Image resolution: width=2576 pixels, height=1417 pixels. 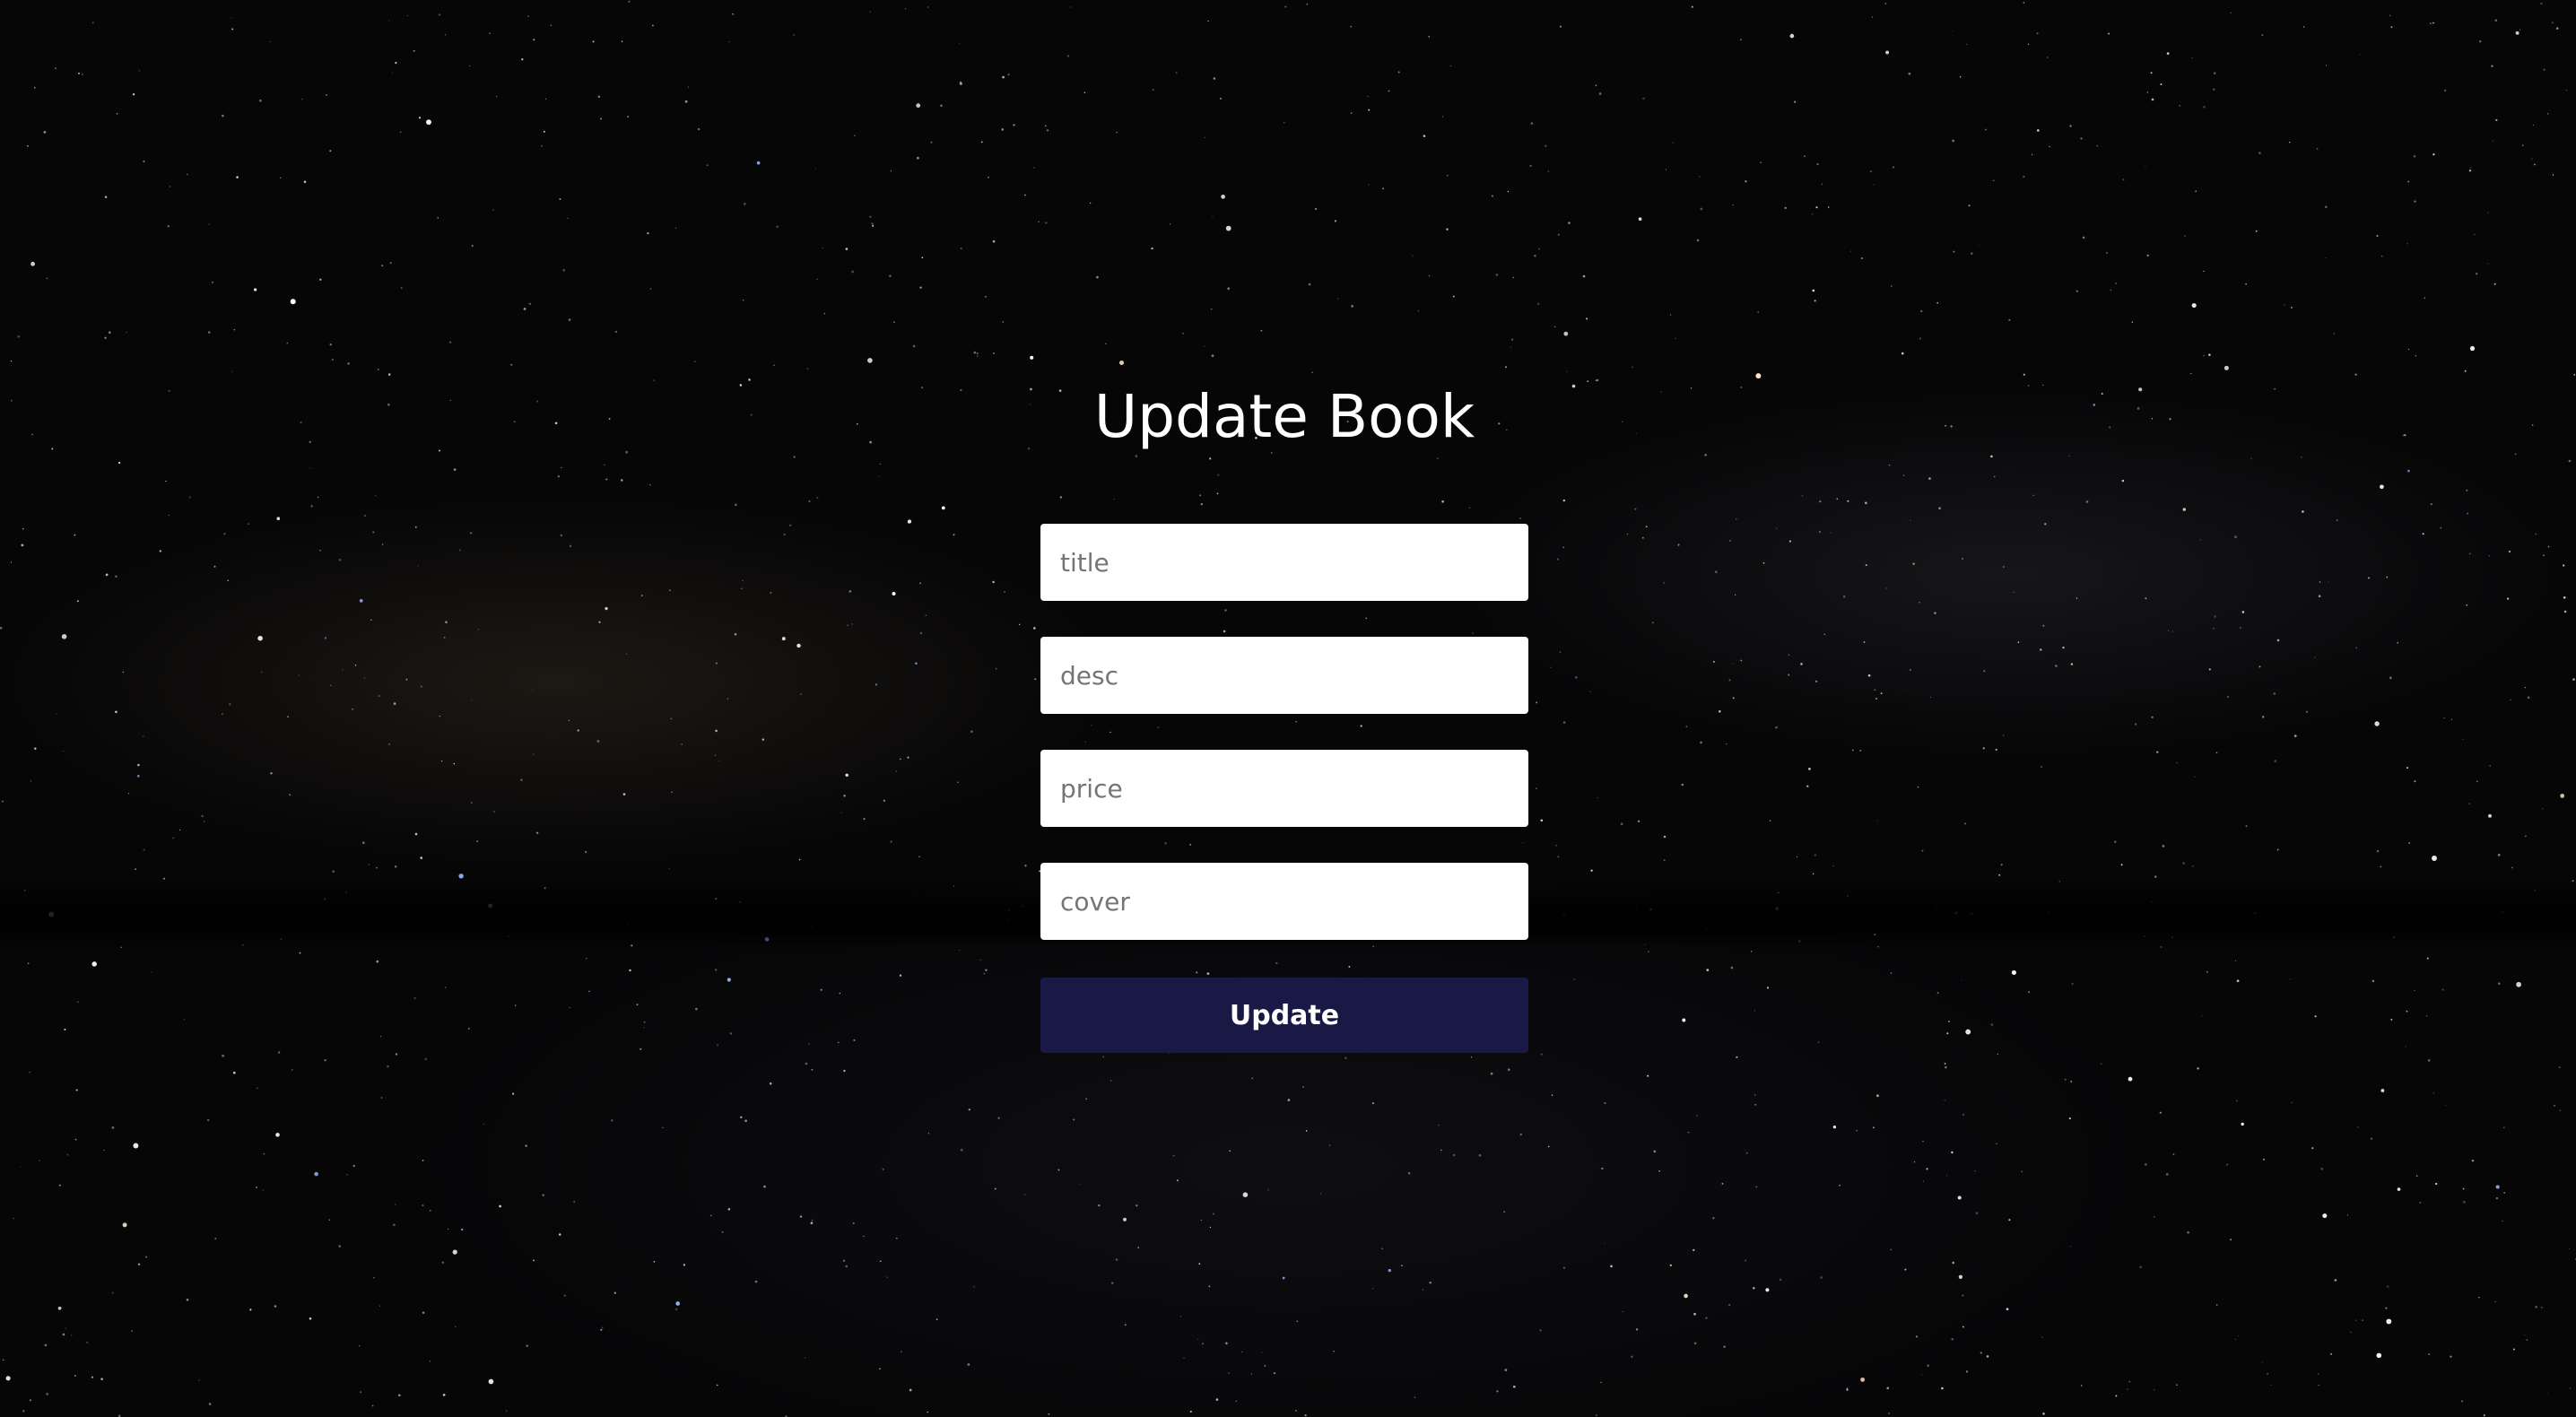 What do you see at coordinates (1284, 563) in the screenshot?
I see `title-input` at bounding box center [1284, 563].